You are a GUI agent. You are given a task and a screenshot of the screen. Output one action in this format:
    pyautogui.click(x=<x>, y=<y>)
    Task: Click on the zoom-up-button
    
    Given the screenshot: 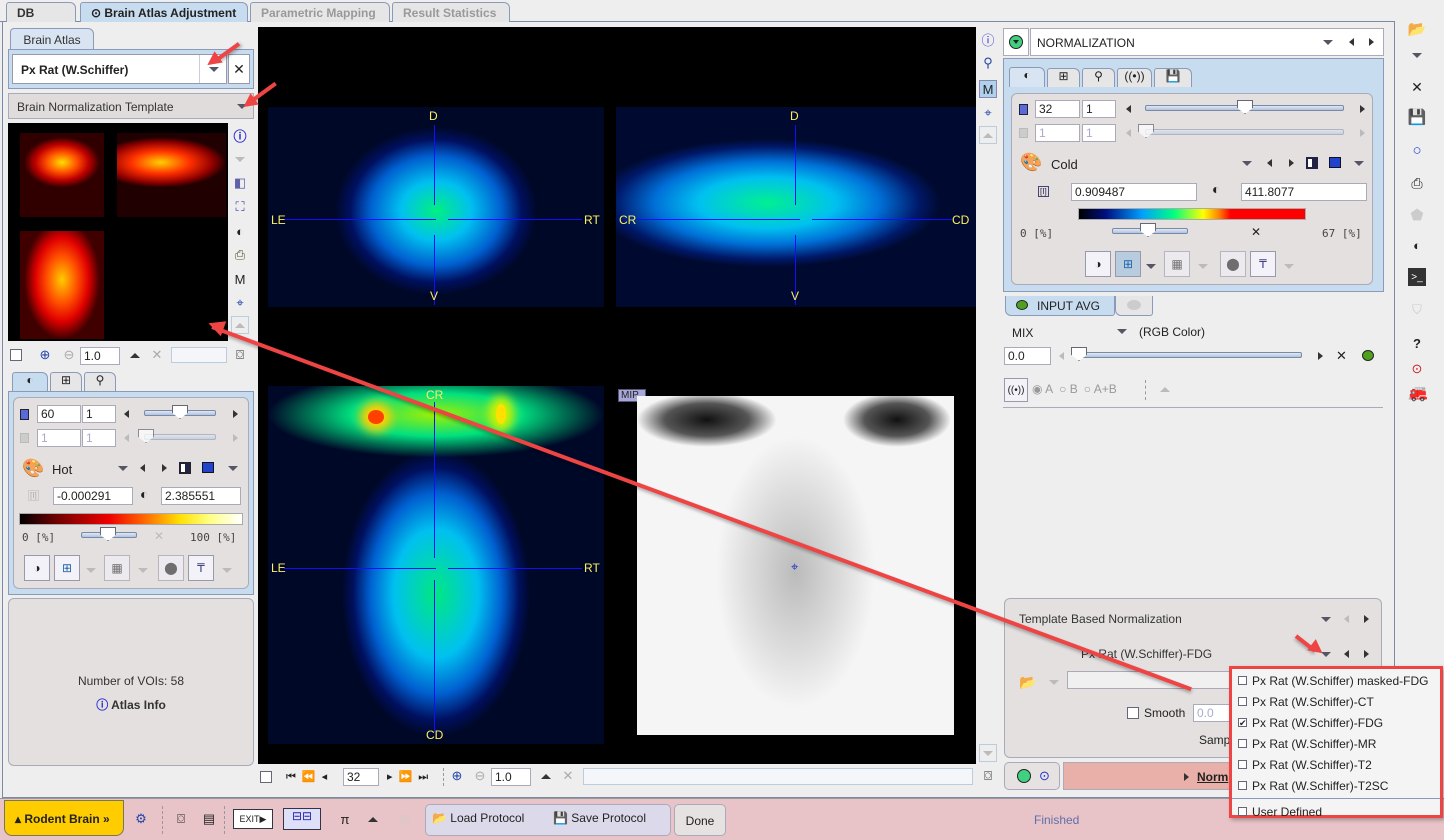 What is the action you would take?
    pyautogui.click(x=546, y=776)
    